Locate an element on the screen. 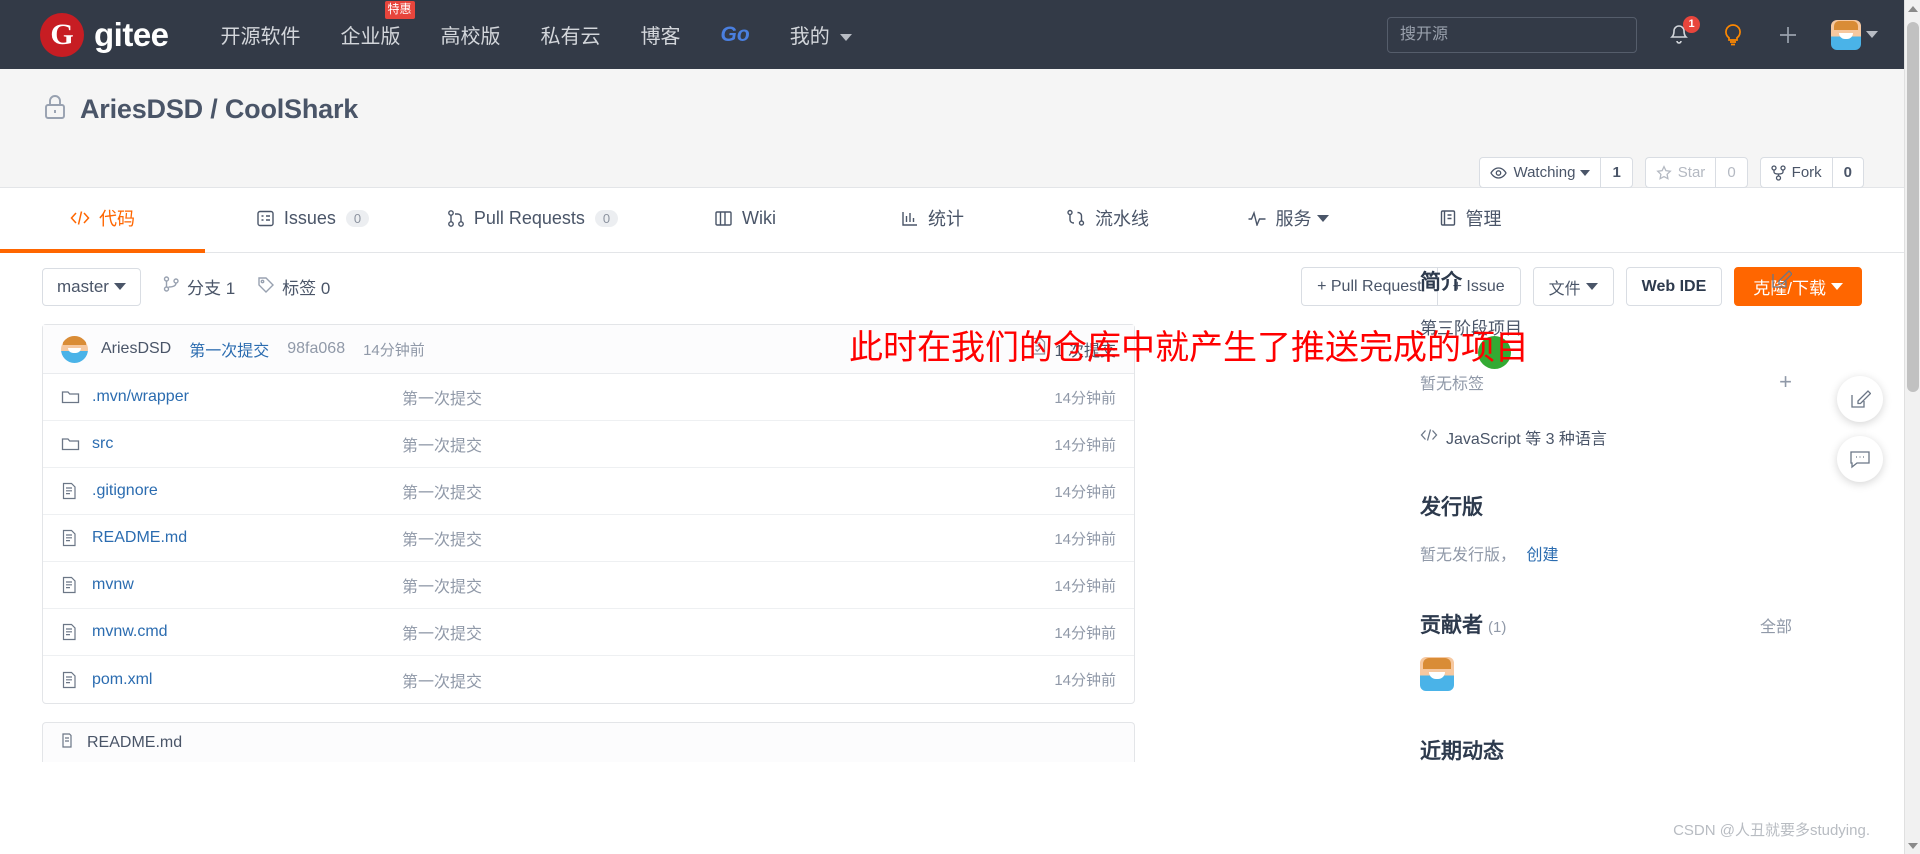 The width and height of the screenshot is (1920, 854). scroll-up-button is located at coordinates (1912, 8).